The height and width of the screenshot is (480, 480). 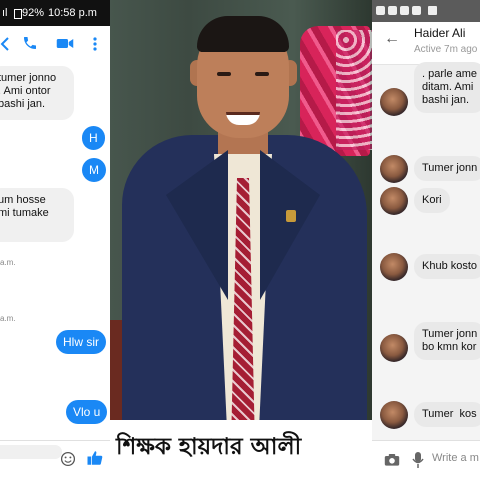 What do you see at coordinates (95, 458) in the screenshot?
I see `like-thumb-icon` at bounding box center [95, 458].